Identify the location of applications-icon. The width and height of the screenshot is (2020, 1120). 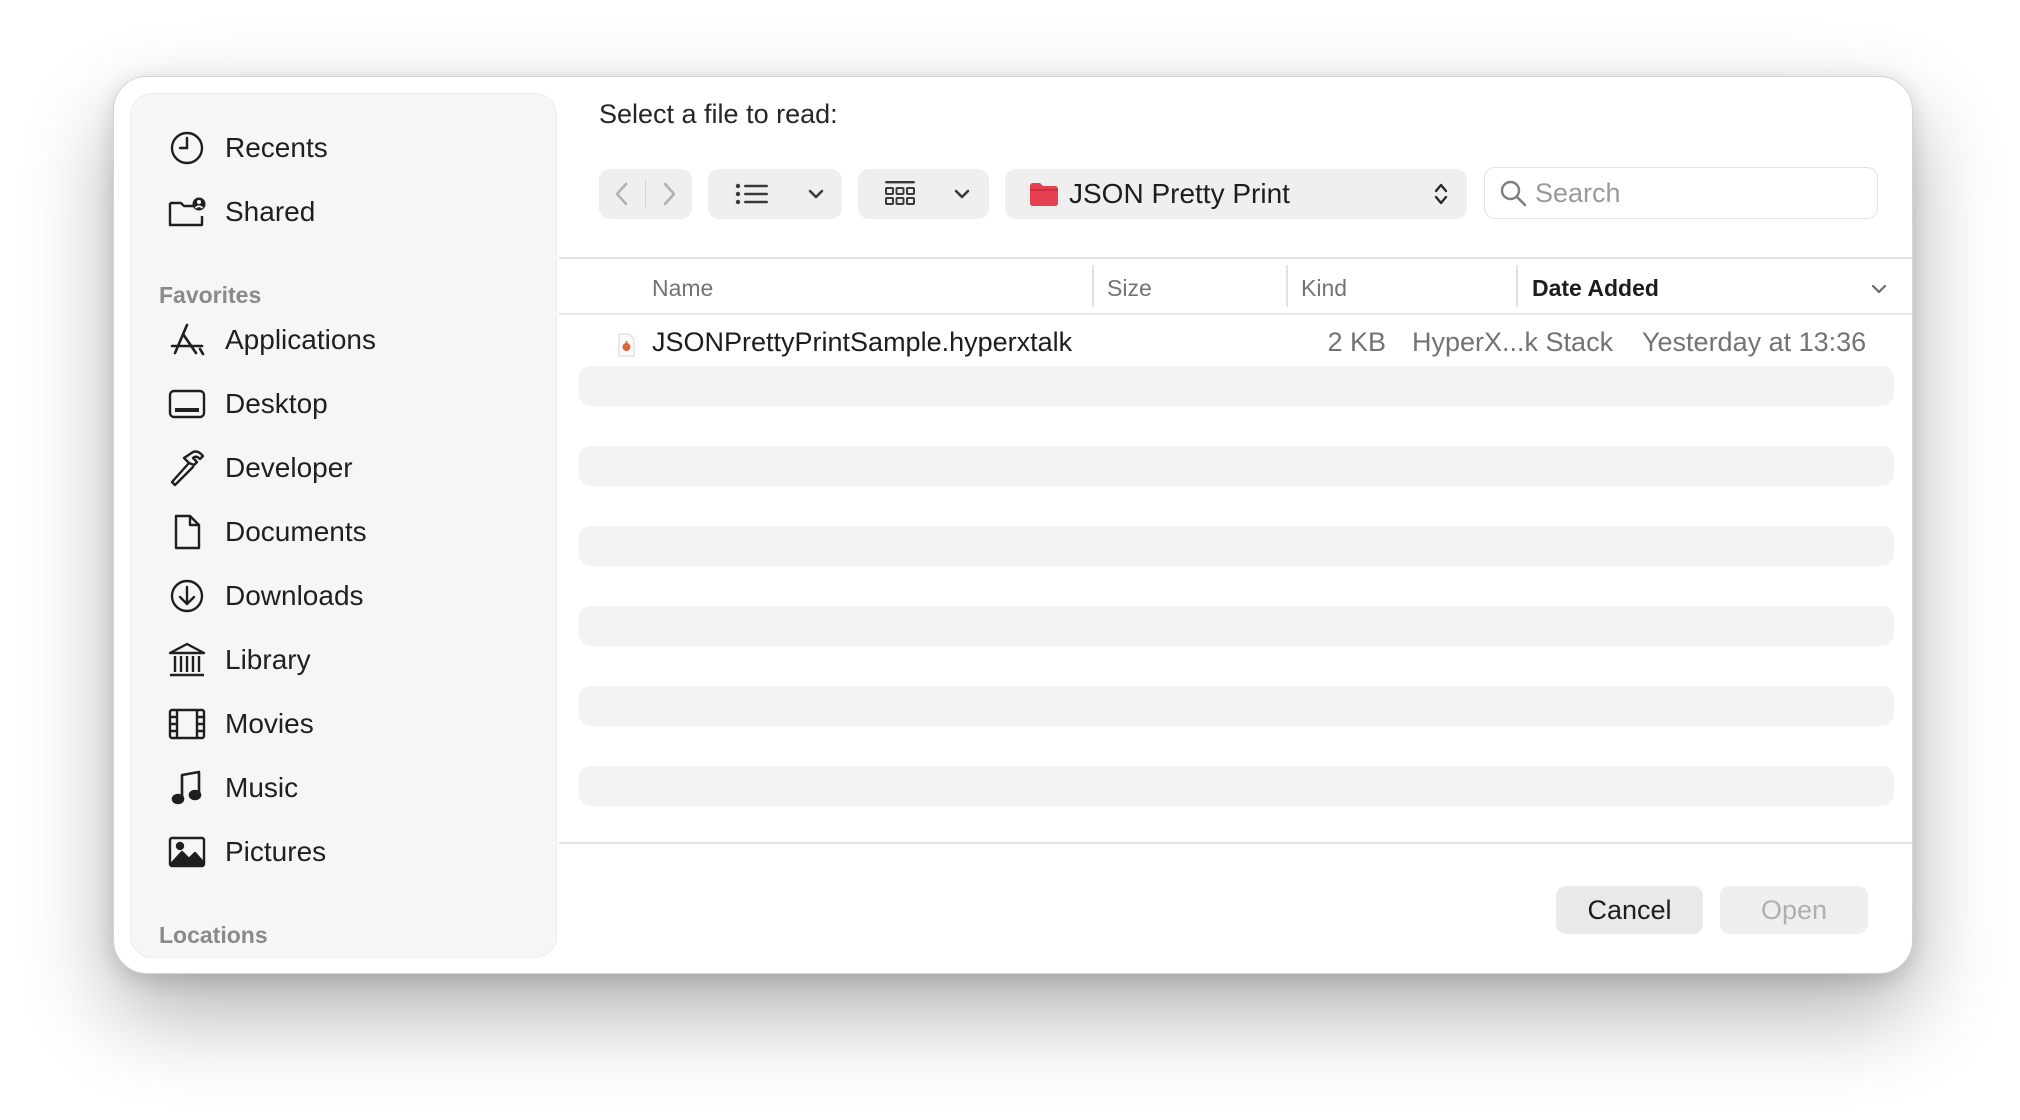
(187, 340).